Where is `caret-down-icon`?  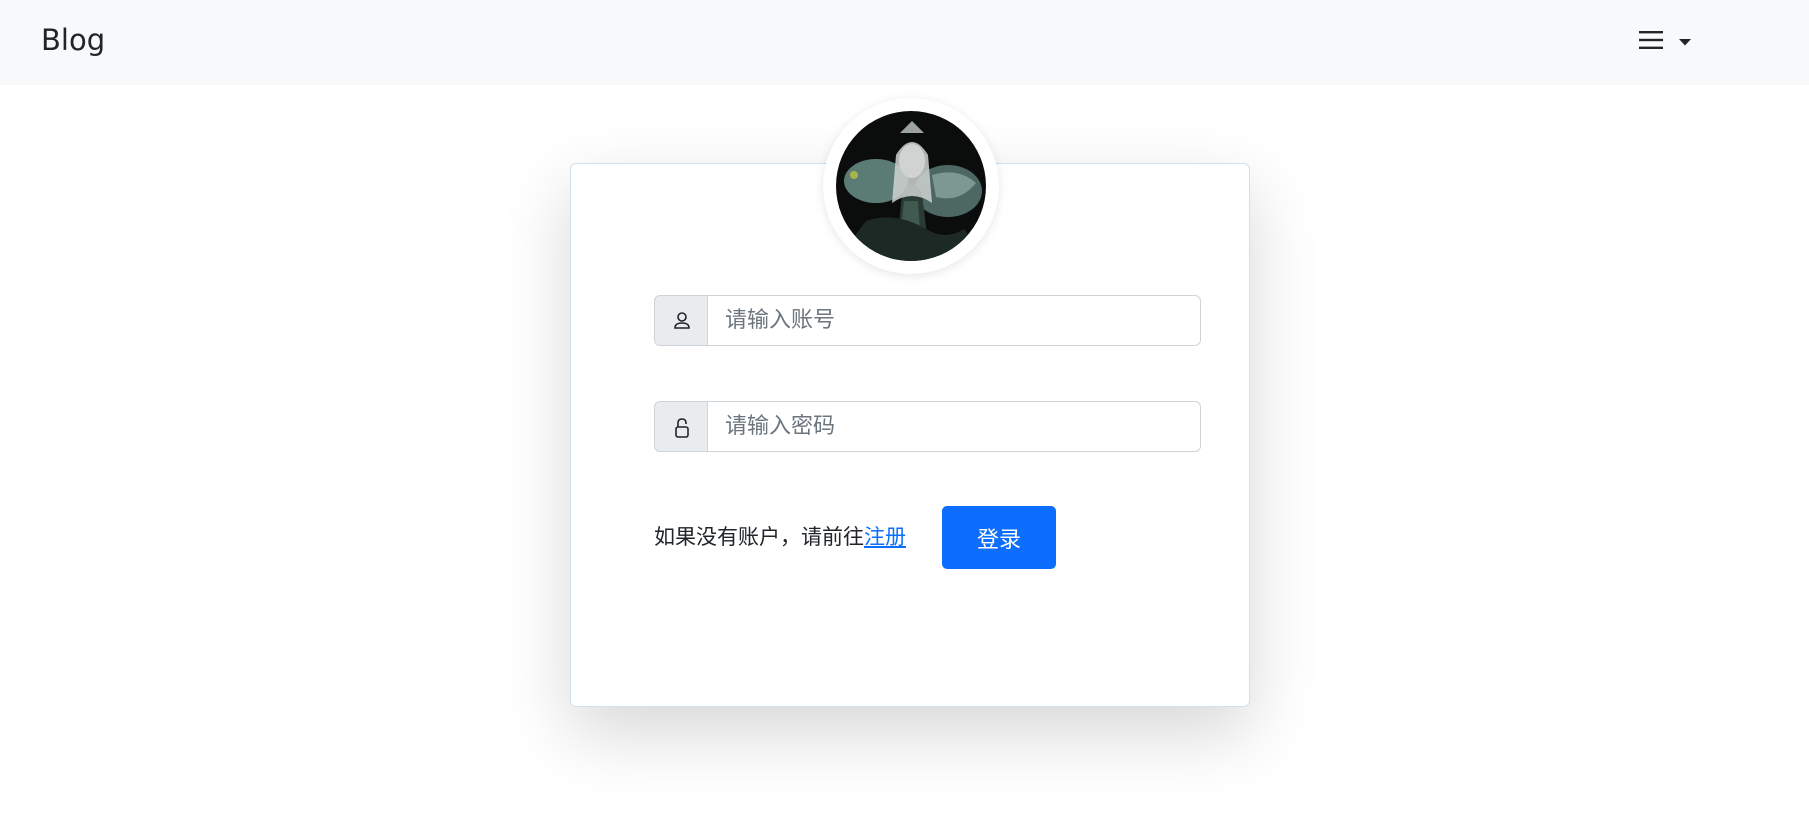 caret-down-icon is located at coordinates (1685, 42).